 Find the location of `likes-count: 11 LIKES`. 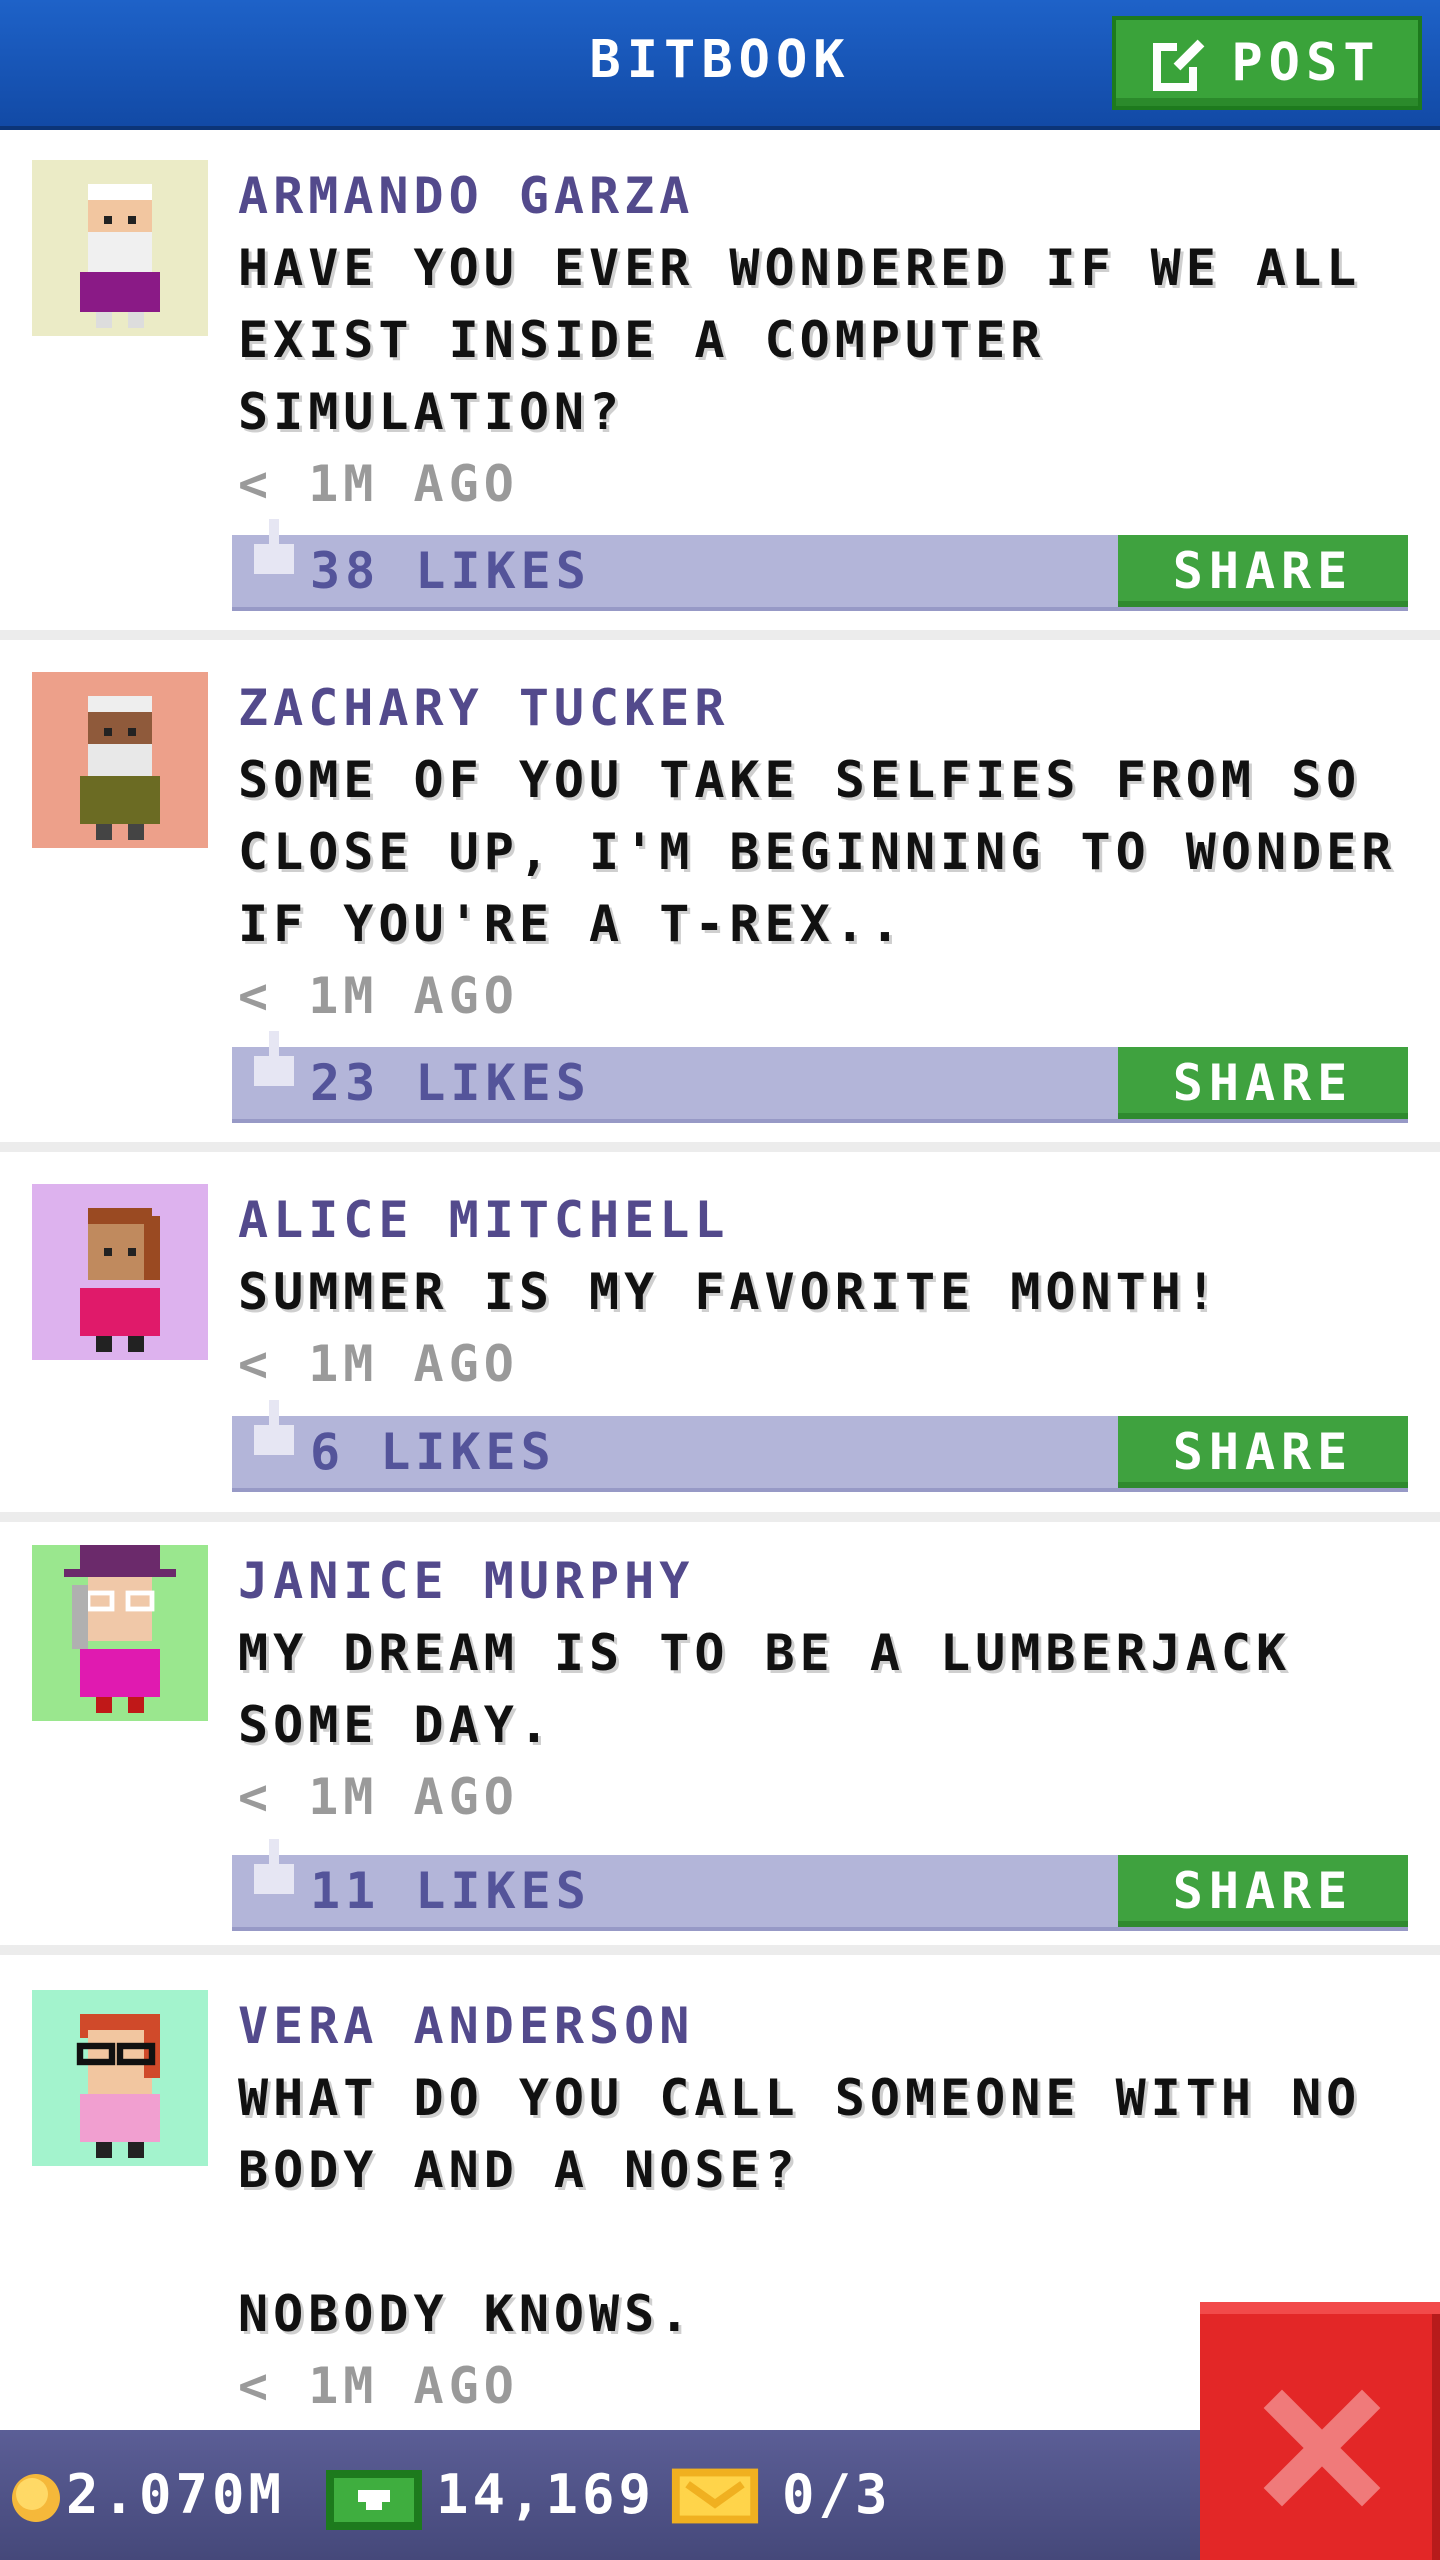

likes-count: 11 LIKES is located at coordinates (450, 1891).